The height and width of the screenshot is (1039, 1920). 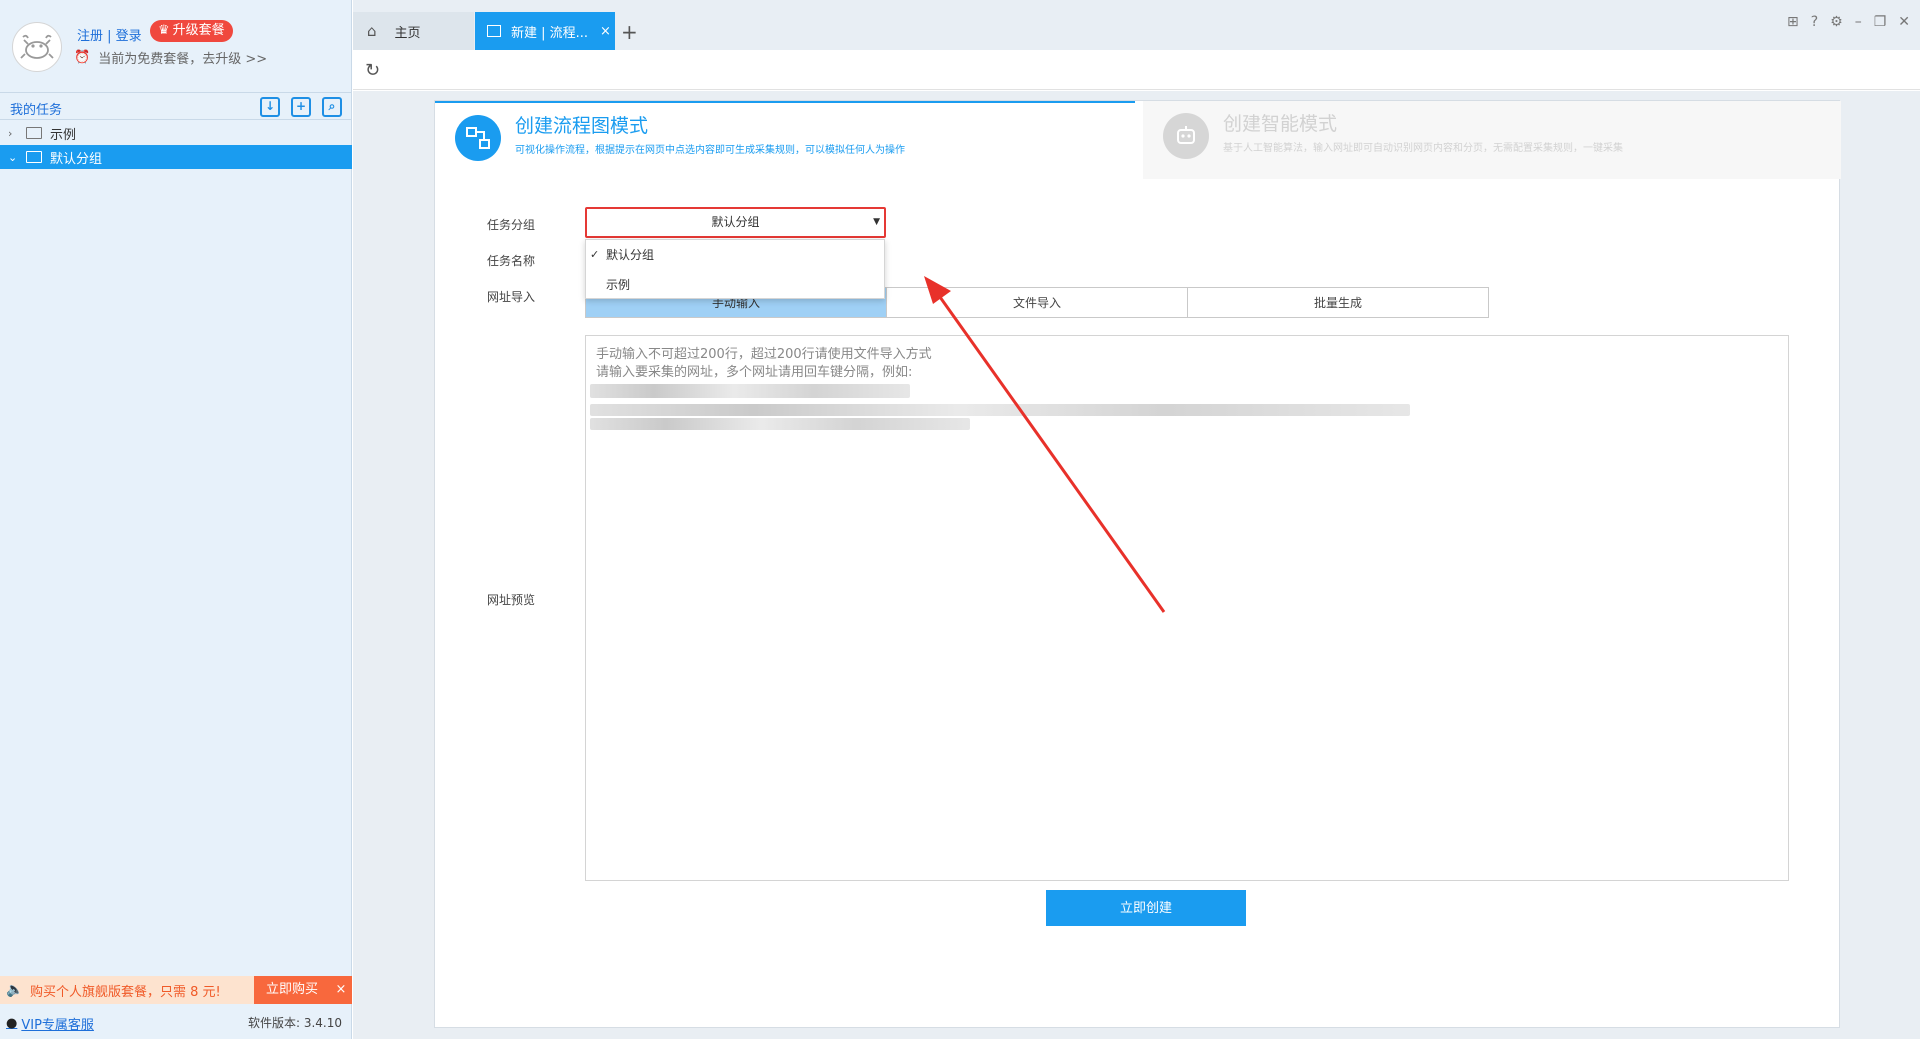 What do you see at coordinates (595, 254) in the screenshot?
I see `checkmark-icon: ✓` at bounding box center [595, 254].